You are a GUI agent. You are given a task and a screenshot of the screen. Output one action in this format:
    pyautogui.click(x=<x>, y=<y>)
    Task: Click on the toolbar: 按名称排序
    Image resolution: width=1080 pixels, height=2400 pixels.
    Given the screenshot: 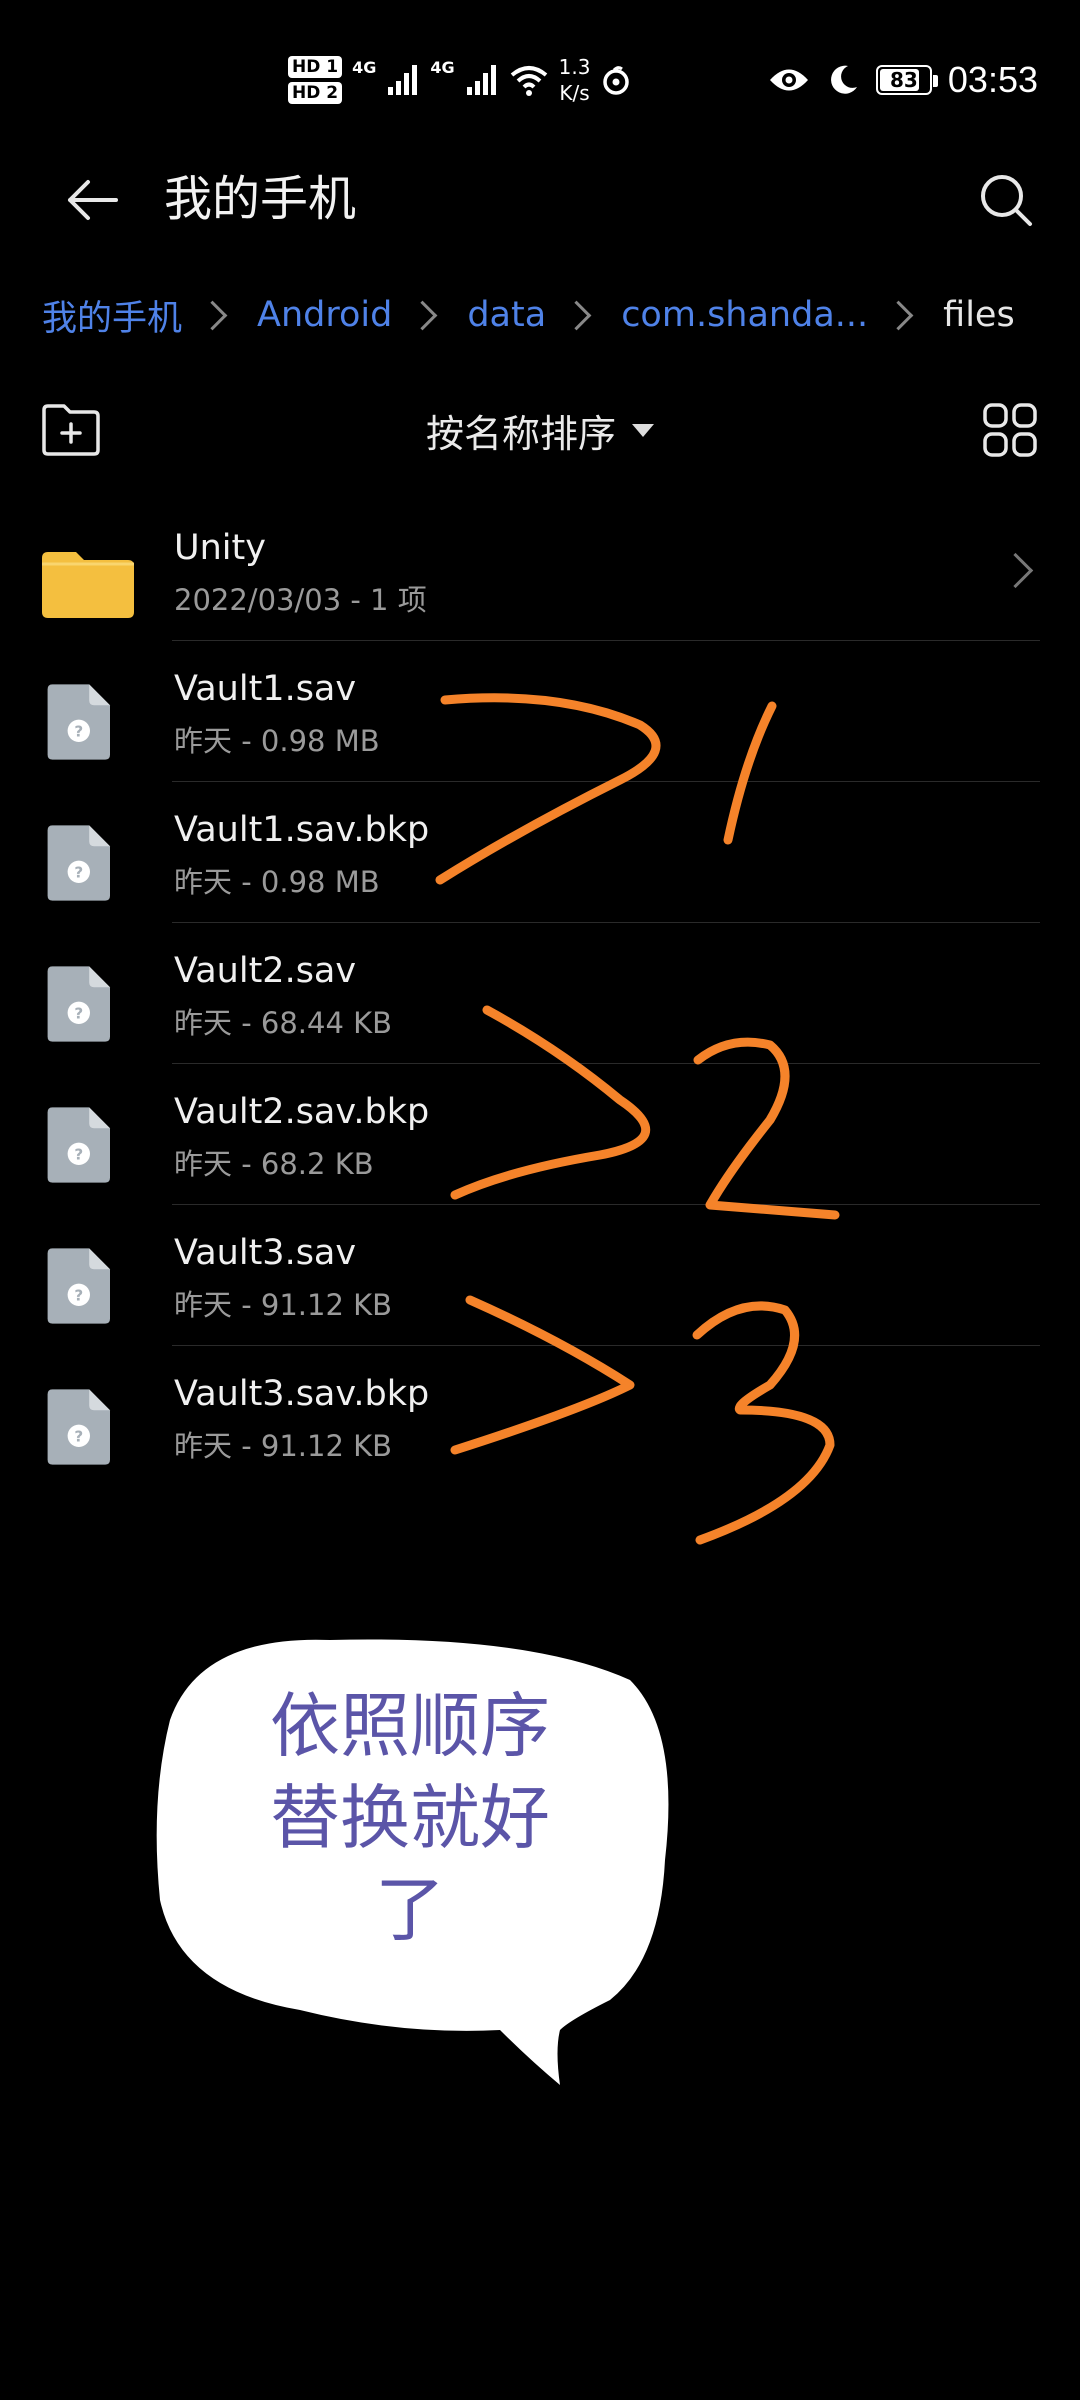 What is the action you would take?
    pyautogui.click(x=540, y=430)
    